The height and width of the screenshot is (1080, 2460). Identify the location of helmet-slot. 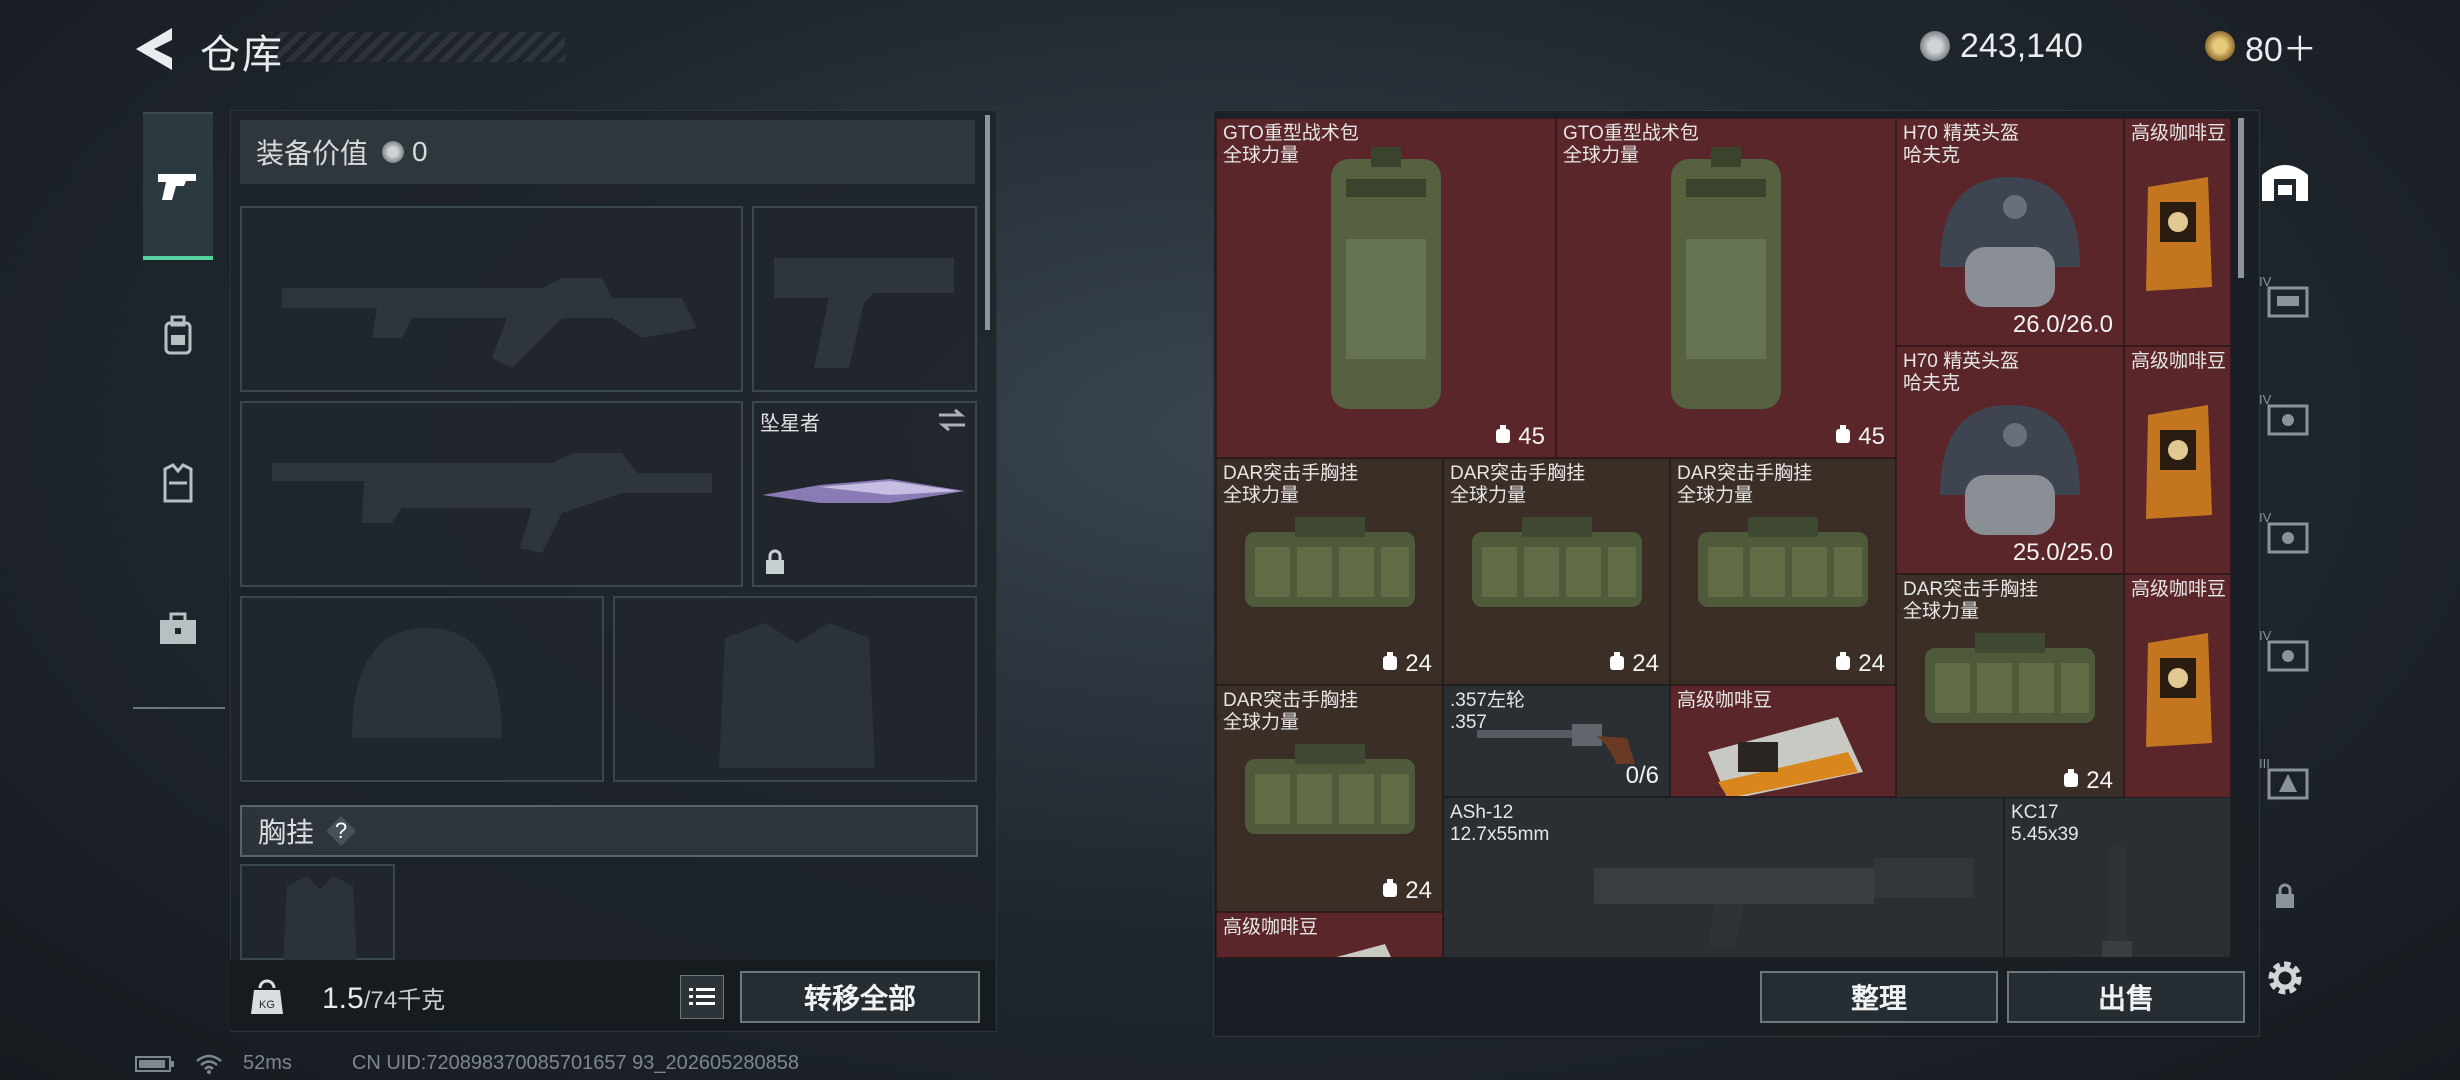
(422, 689).